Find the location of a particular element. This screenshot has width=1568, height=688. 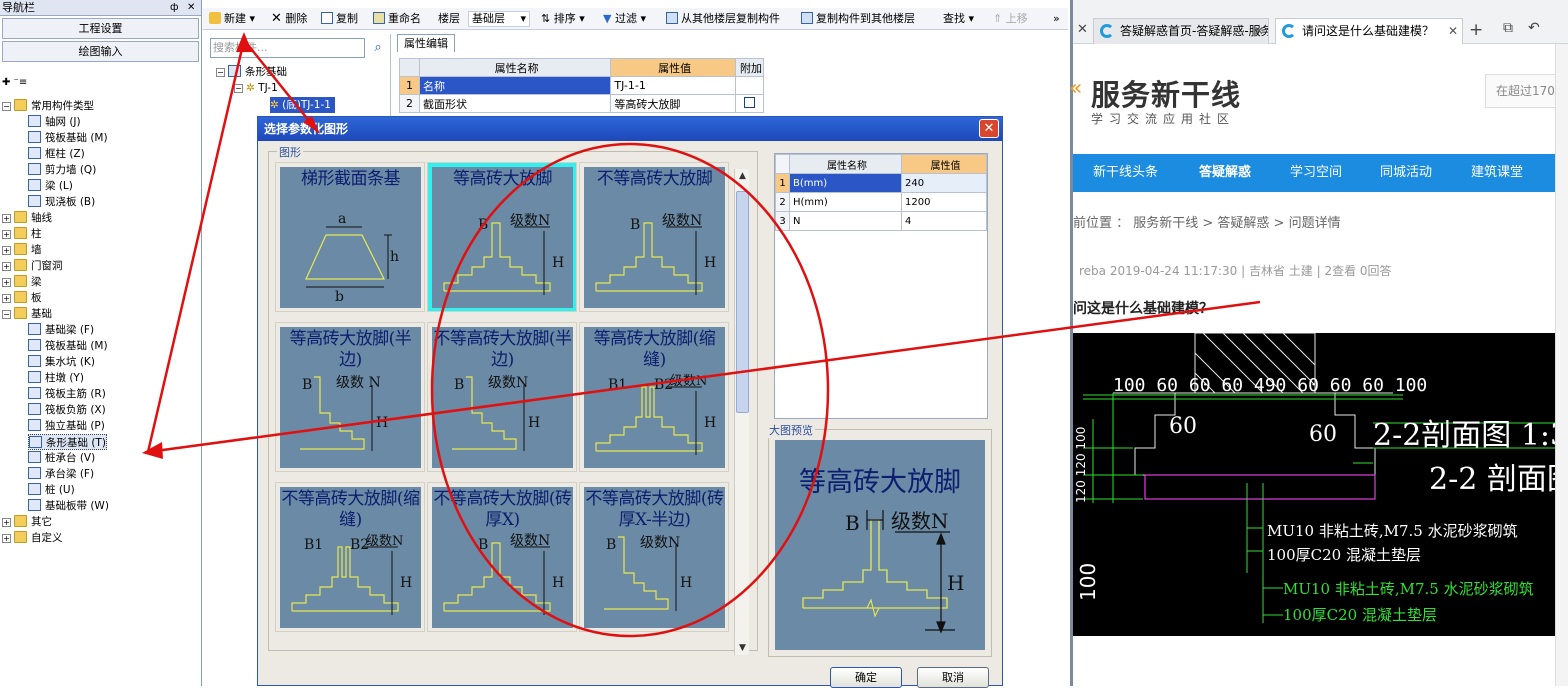

shape-tile: 不等高砖大放脚(缩缝) B1 B2 级数N H is located at coordinates (350, 557).